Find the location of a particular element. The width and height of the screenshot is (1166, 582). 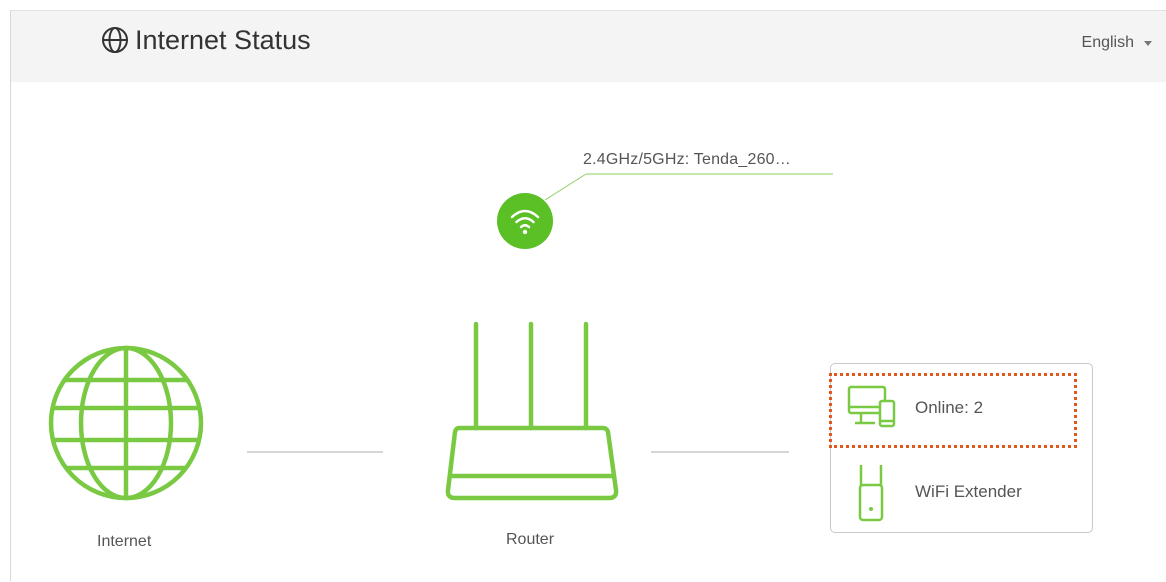

internet-globe-icon is located at coordinates (126, 423).